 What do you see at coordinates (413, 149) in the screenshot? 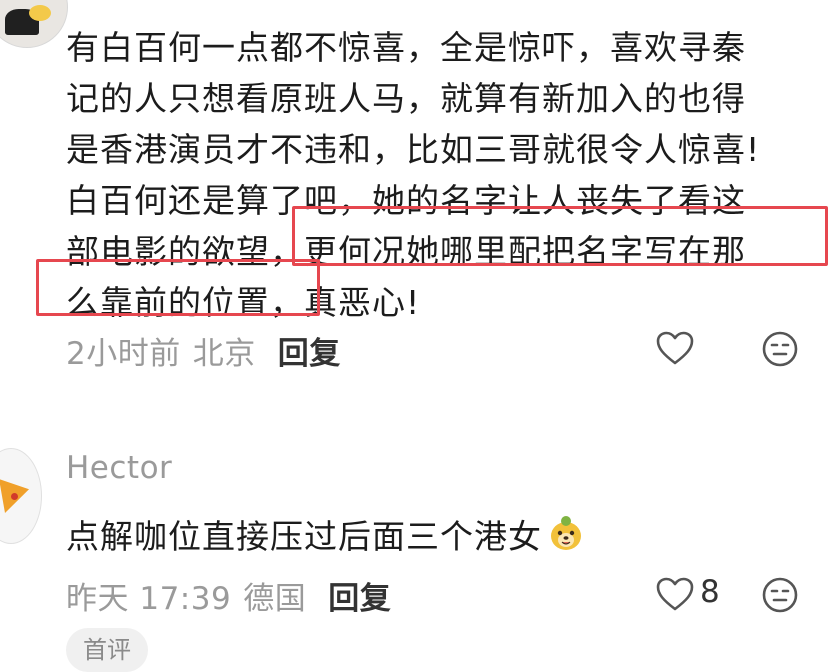
I see `comment-line: 是香港演员才不违和，比如三哥就很令人惊喜!` at bounding box center [413, 149].